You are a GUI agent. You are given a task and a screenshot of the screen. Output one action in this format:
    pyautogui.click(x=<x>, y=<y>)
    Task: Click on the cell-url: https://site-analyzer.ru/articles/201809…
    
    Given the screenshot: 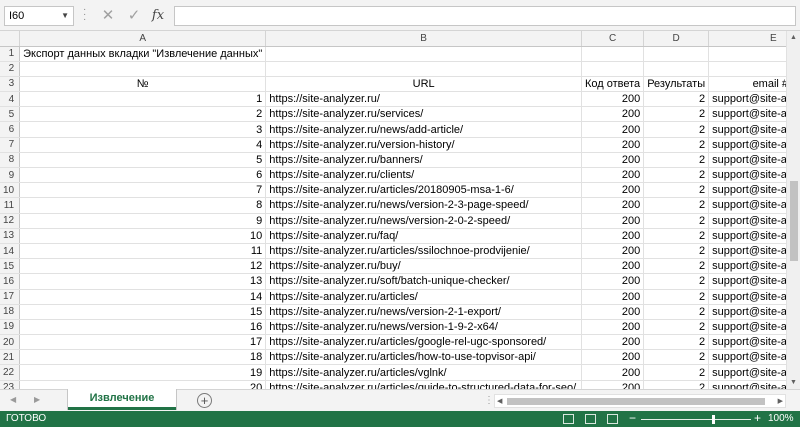 What is the action you would take?
    pyautogui.click(x=423, y=190)
    